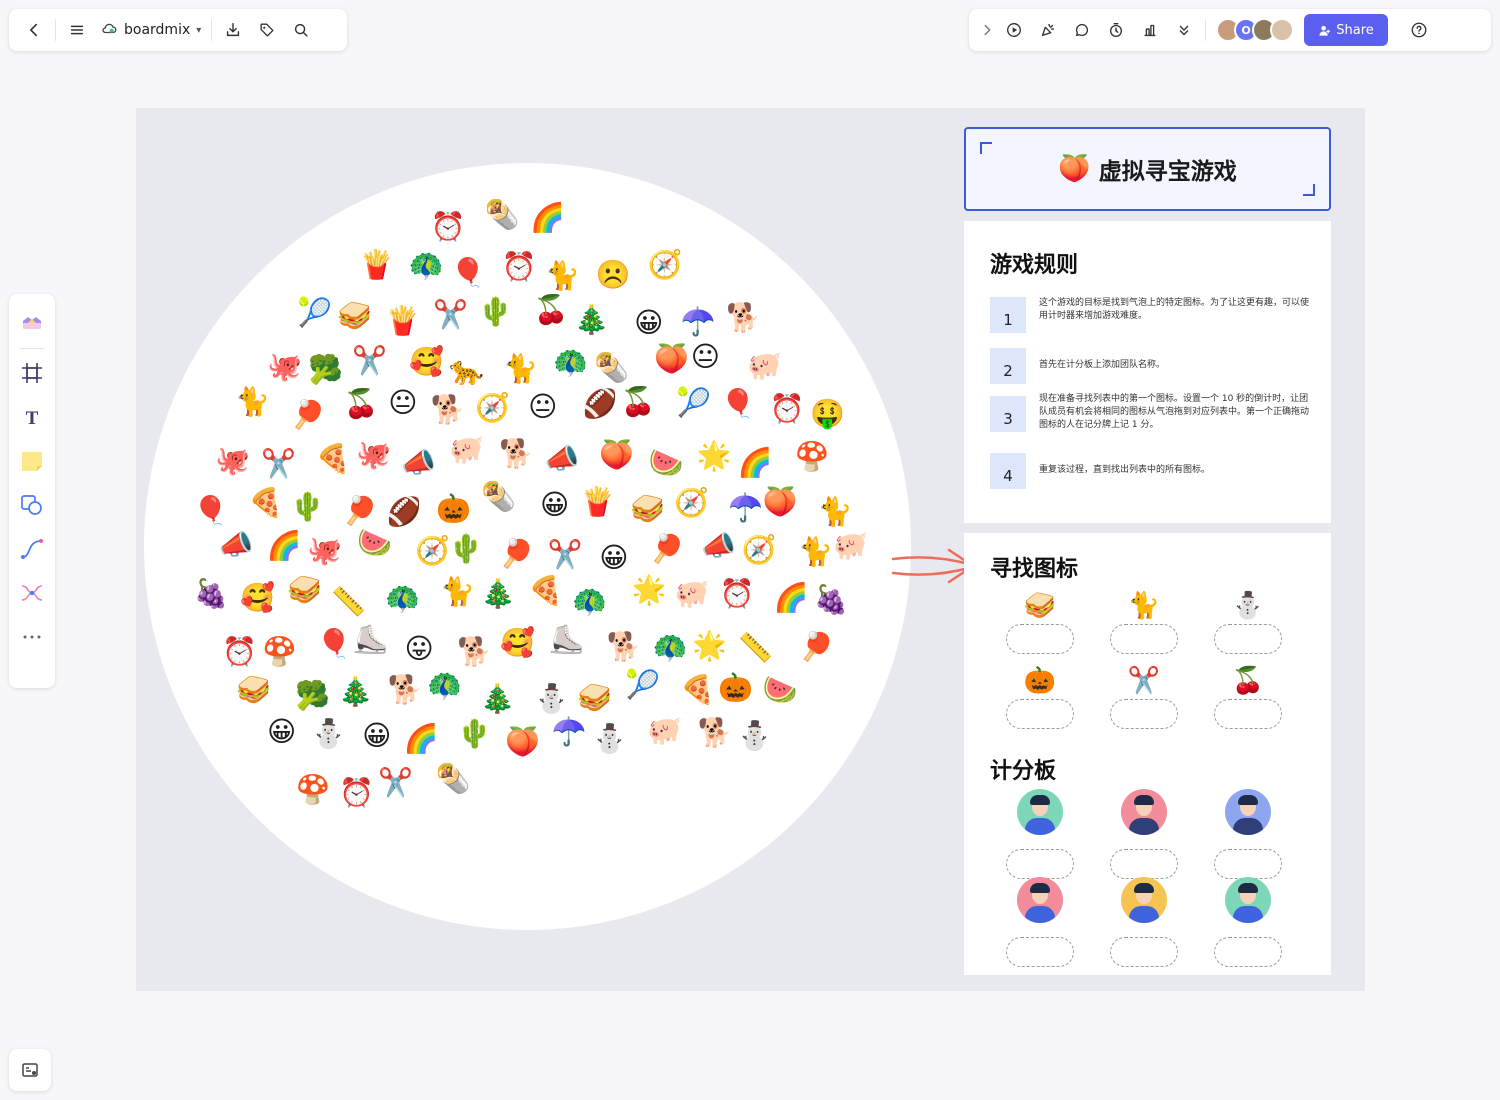  What do you see at coordinates (267, 30) in the screenshot?
I see `tag-icon` at bounding box center [267, 30].